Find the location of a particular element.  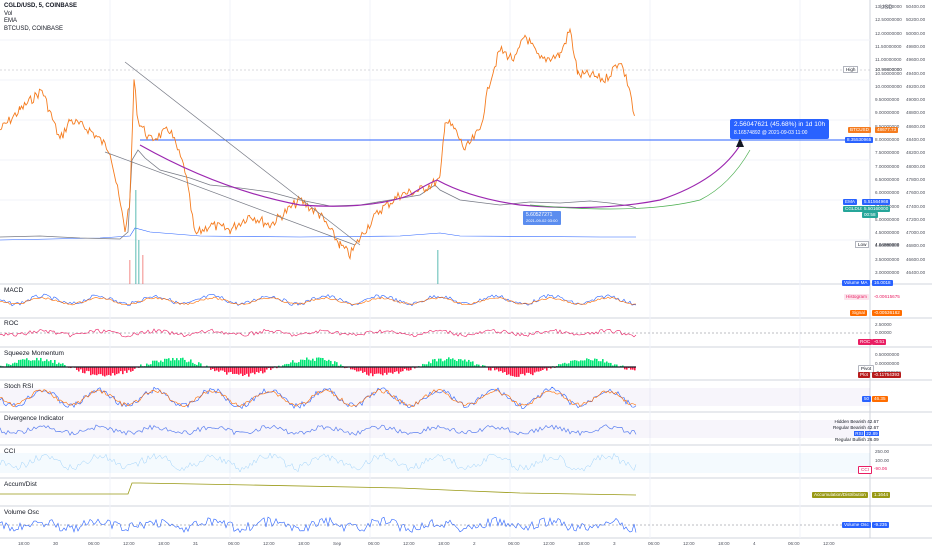

low-callout: 5.60527271 2021-09-02 03:00 is located at coordinates (542, 218).